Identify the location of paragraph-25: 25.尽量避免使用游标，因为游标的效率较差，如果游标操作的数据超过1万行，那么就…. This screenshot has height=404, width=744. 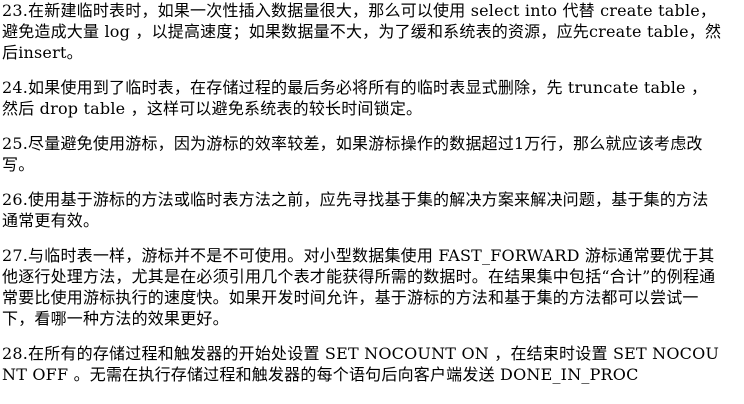
(352, 154).